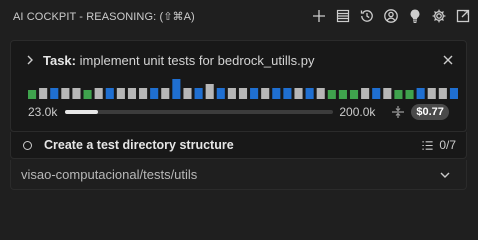  What do you see at coordinates (438, 16) in the screenshot?
I see `settings-icon` at bounding box center [438, 16].